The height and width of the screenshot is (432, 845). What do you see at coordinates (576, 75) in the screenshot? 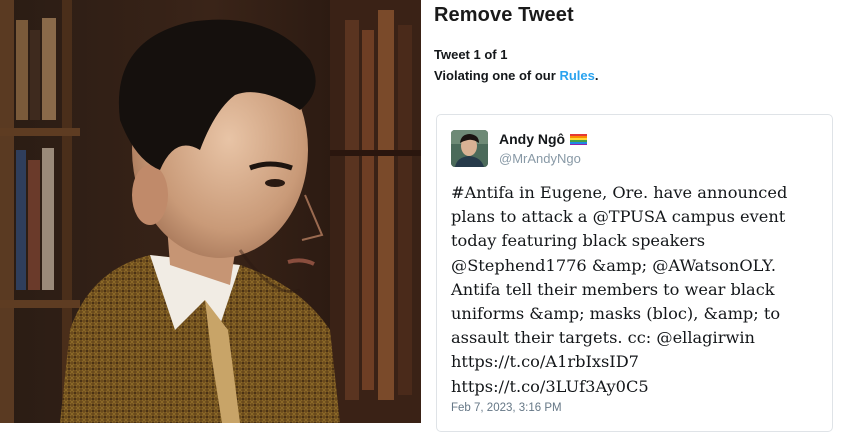
I see `rules-link: Rules` at bounding box center [576, 75].